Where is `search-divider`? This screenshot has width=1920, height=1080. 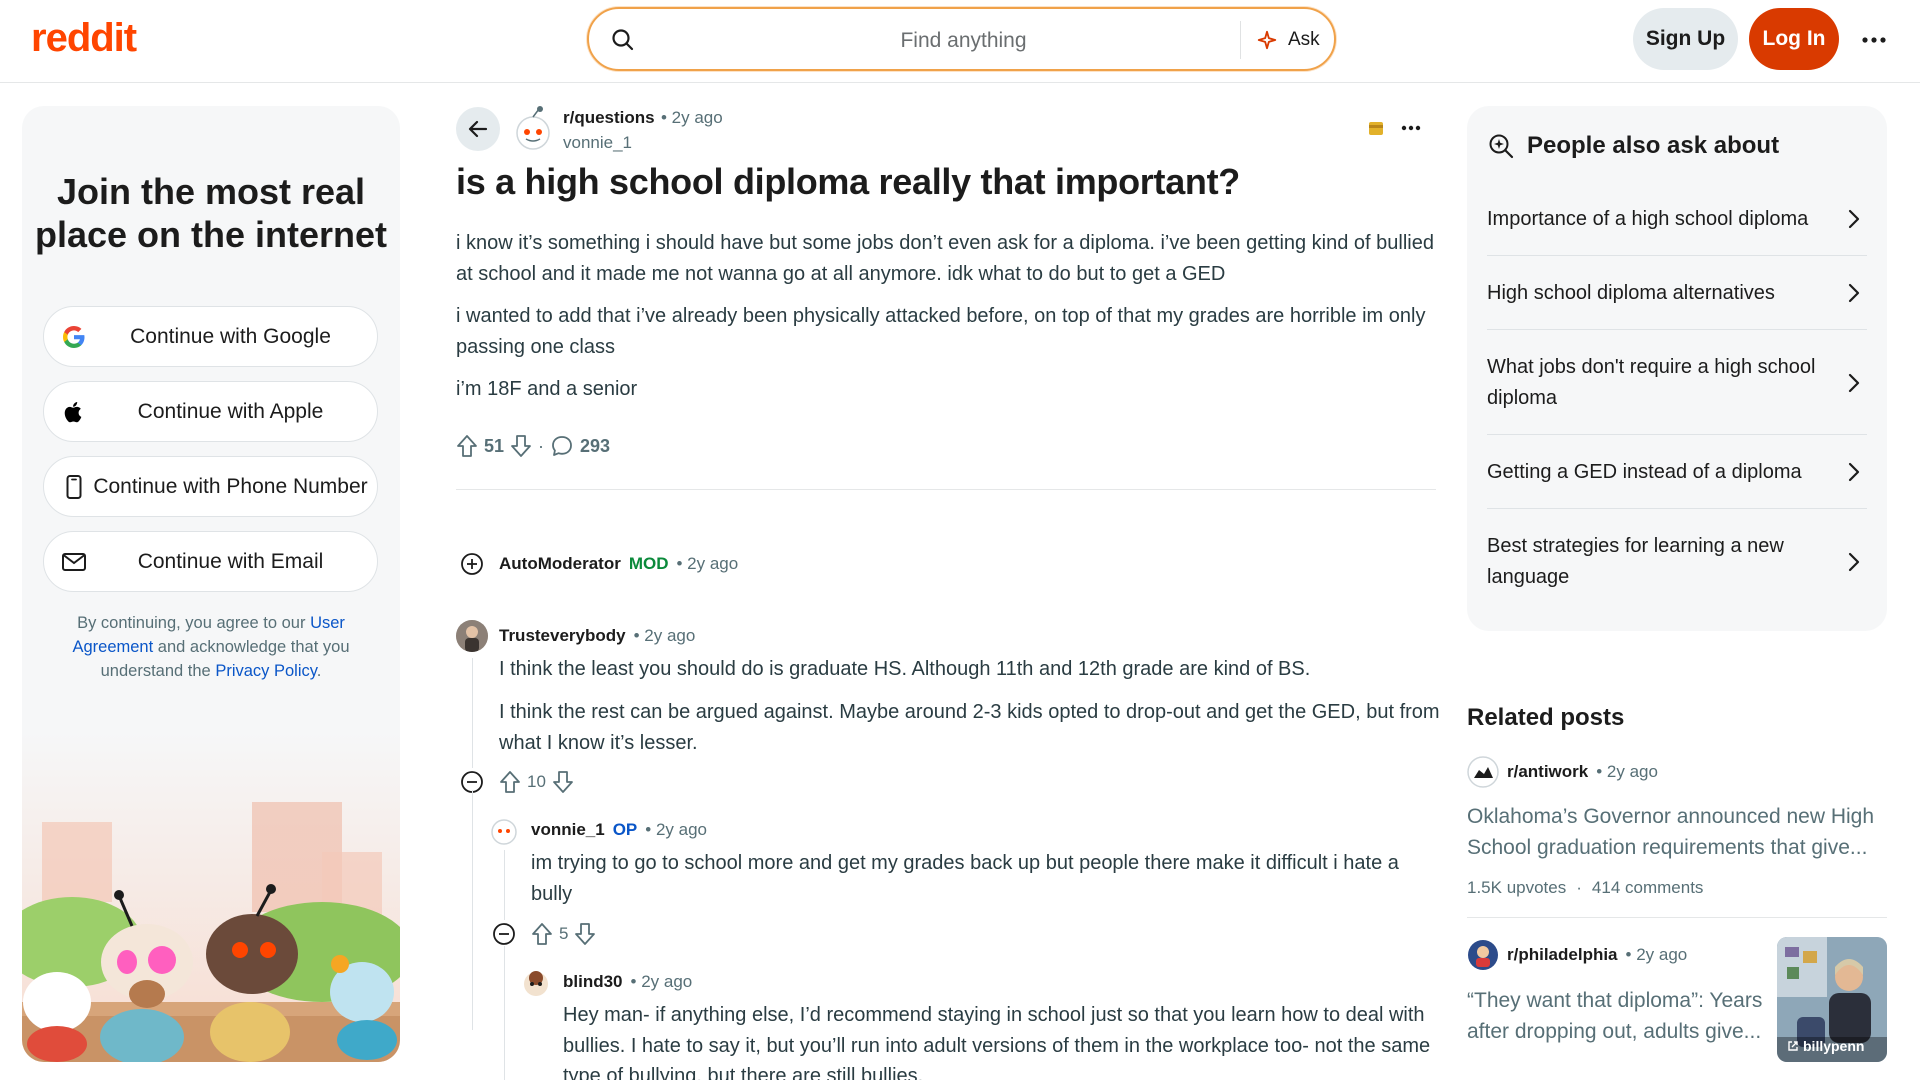 search-divider is located at coordinates (1240, 40).